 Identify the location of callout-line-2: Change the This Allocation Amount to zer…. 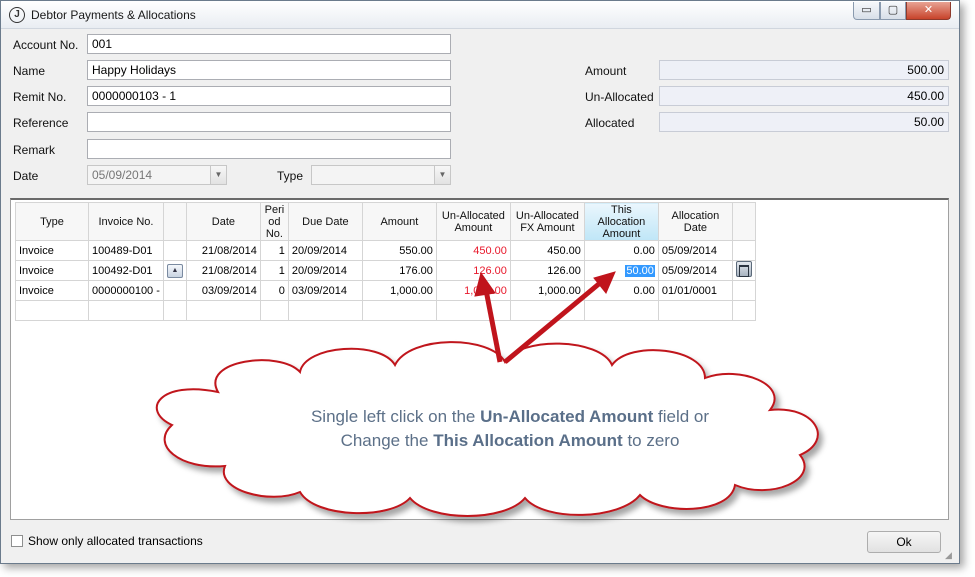
(510, 441).